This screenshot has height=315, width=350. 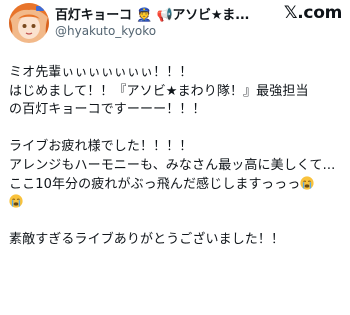 I want to click on post-line: ミオ先輩ぃぃぃぃぃぃぃ！！！, so click(x=101, y=72).